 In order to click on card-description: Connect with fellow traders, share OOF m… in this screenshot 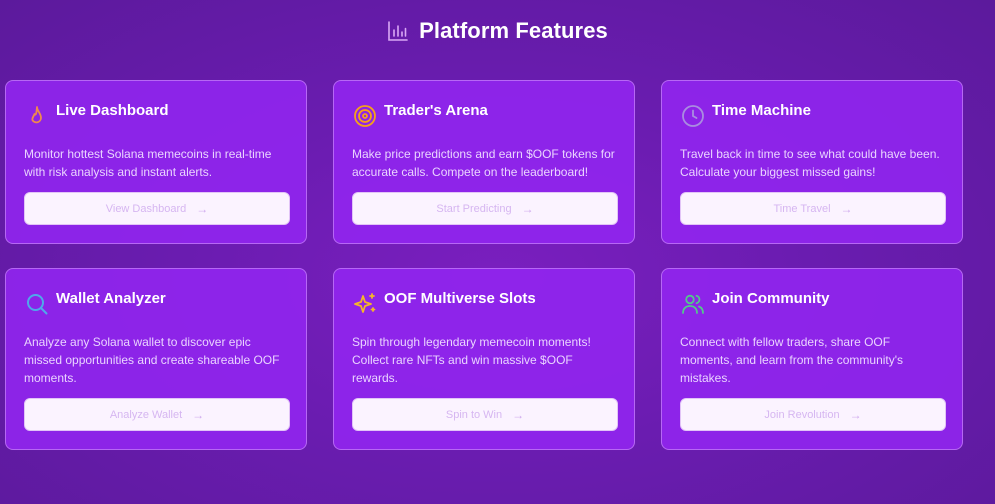, I will do `click(792, 360)`.